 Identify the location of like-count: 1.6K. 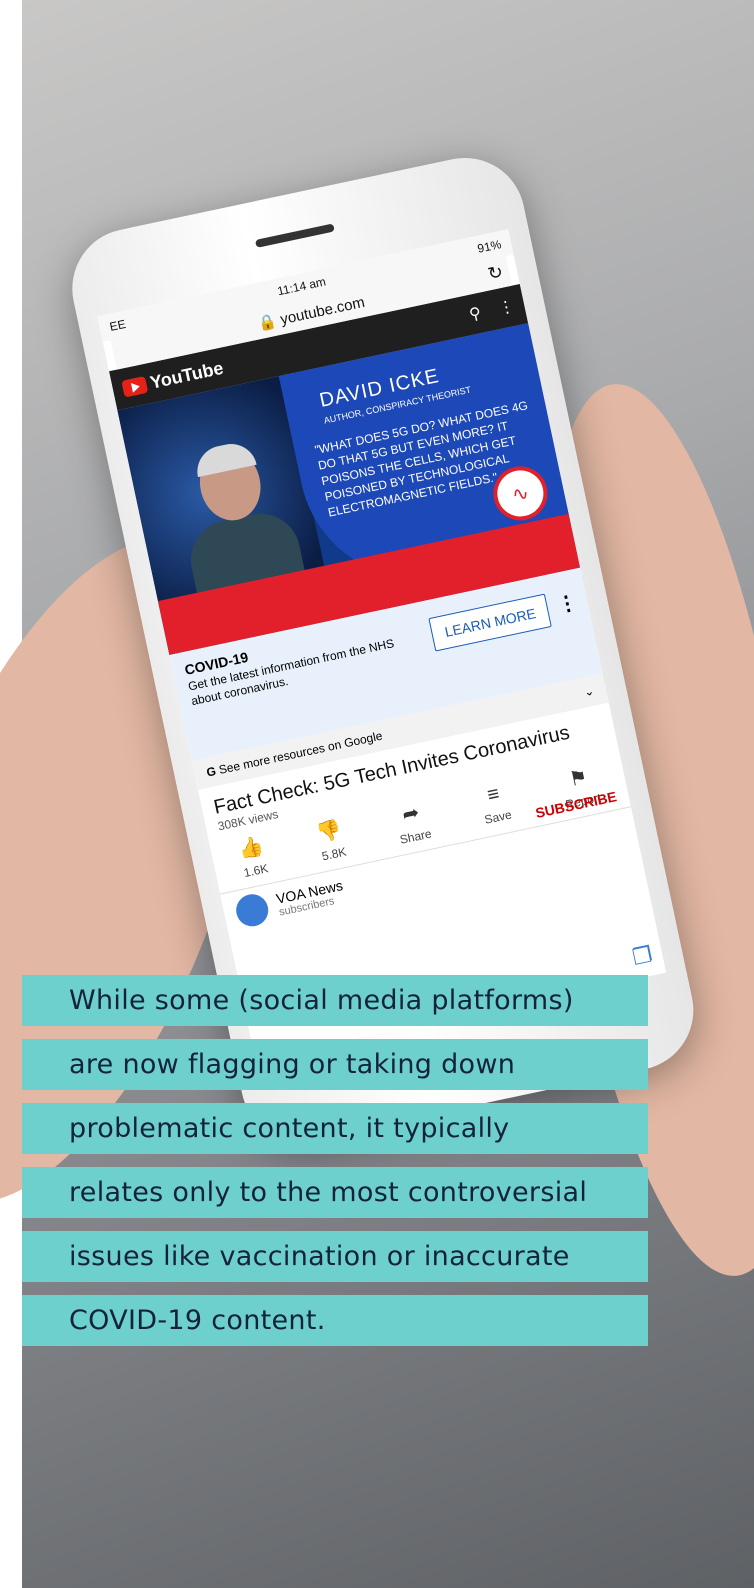
(256, 871).